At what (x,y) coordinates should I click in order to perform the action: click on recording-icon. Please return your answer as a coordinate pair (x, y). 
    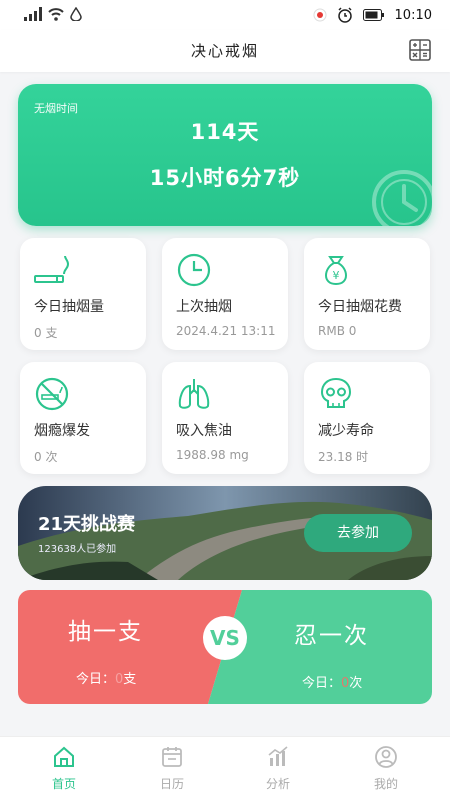
    Looking at the image, I should click on (320, 15).